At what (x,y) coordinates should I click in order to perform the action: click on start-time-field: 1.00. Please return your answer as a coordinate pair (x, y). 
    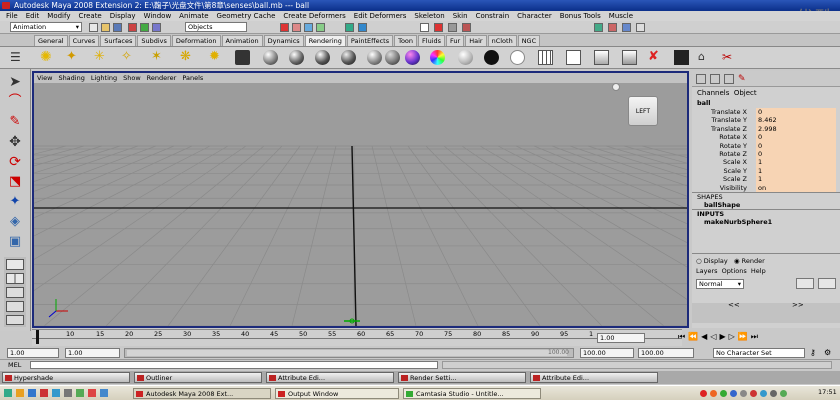
    Looking at the image, I should click on (33, 353).